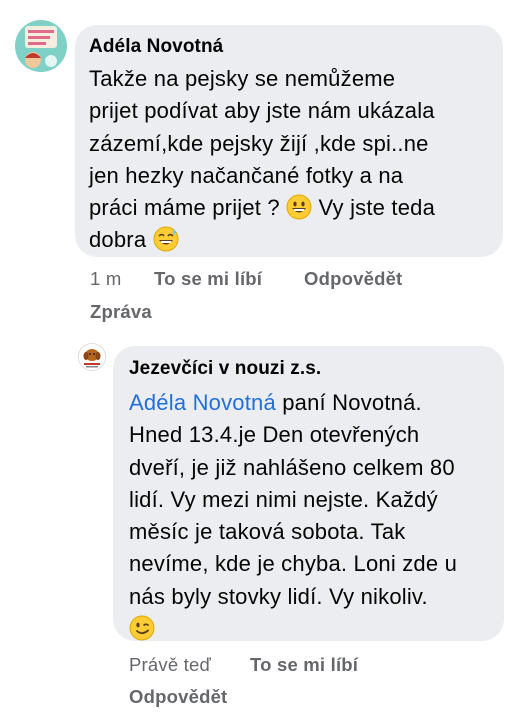 The image size is (519, 720). I want to click on message-link: Zpráva, so click(121, 312).